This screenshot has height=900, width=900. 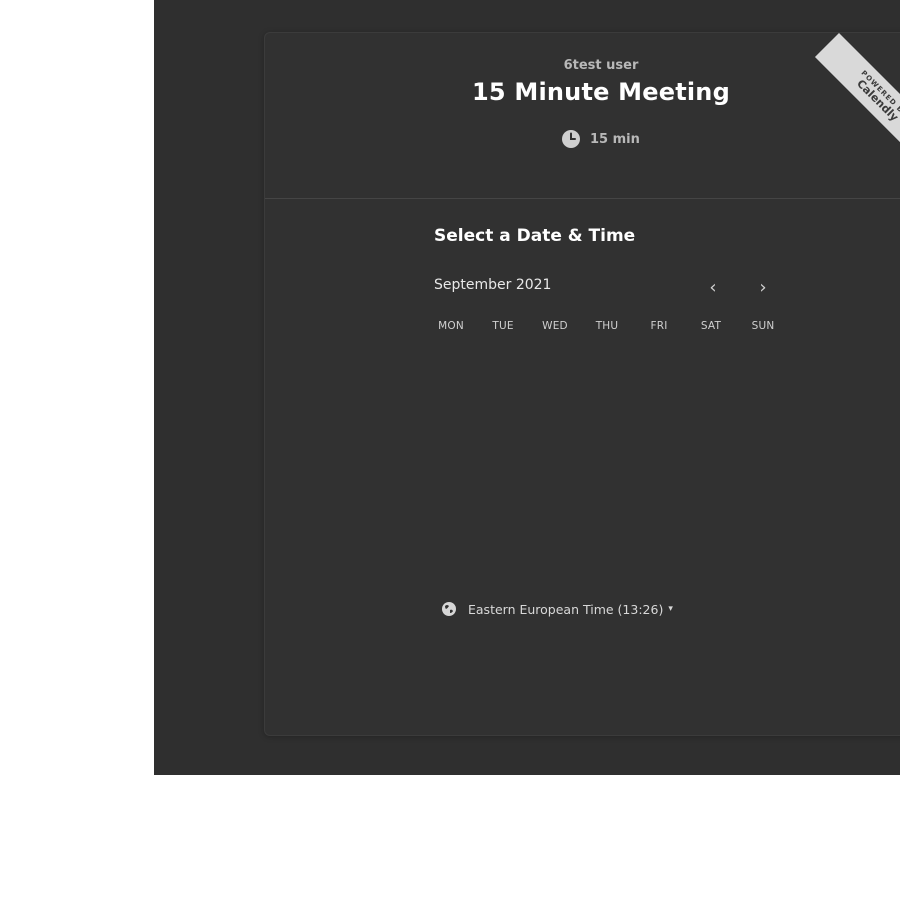 I want to click on globe-icon, so click(x=449, y=609).